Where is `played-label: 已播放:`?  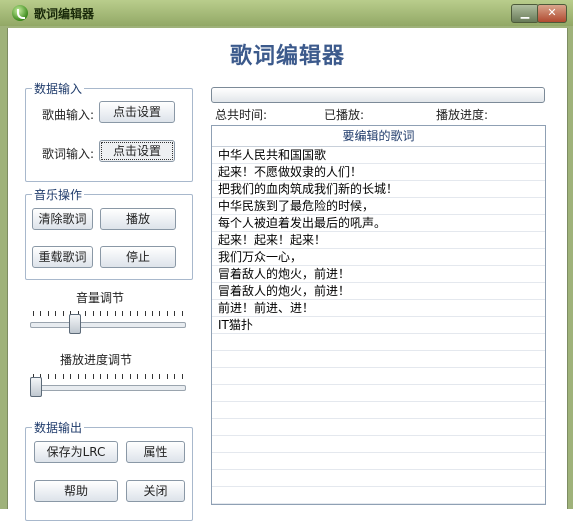
played-label: 已播放: is located at coordinates (344, 115).